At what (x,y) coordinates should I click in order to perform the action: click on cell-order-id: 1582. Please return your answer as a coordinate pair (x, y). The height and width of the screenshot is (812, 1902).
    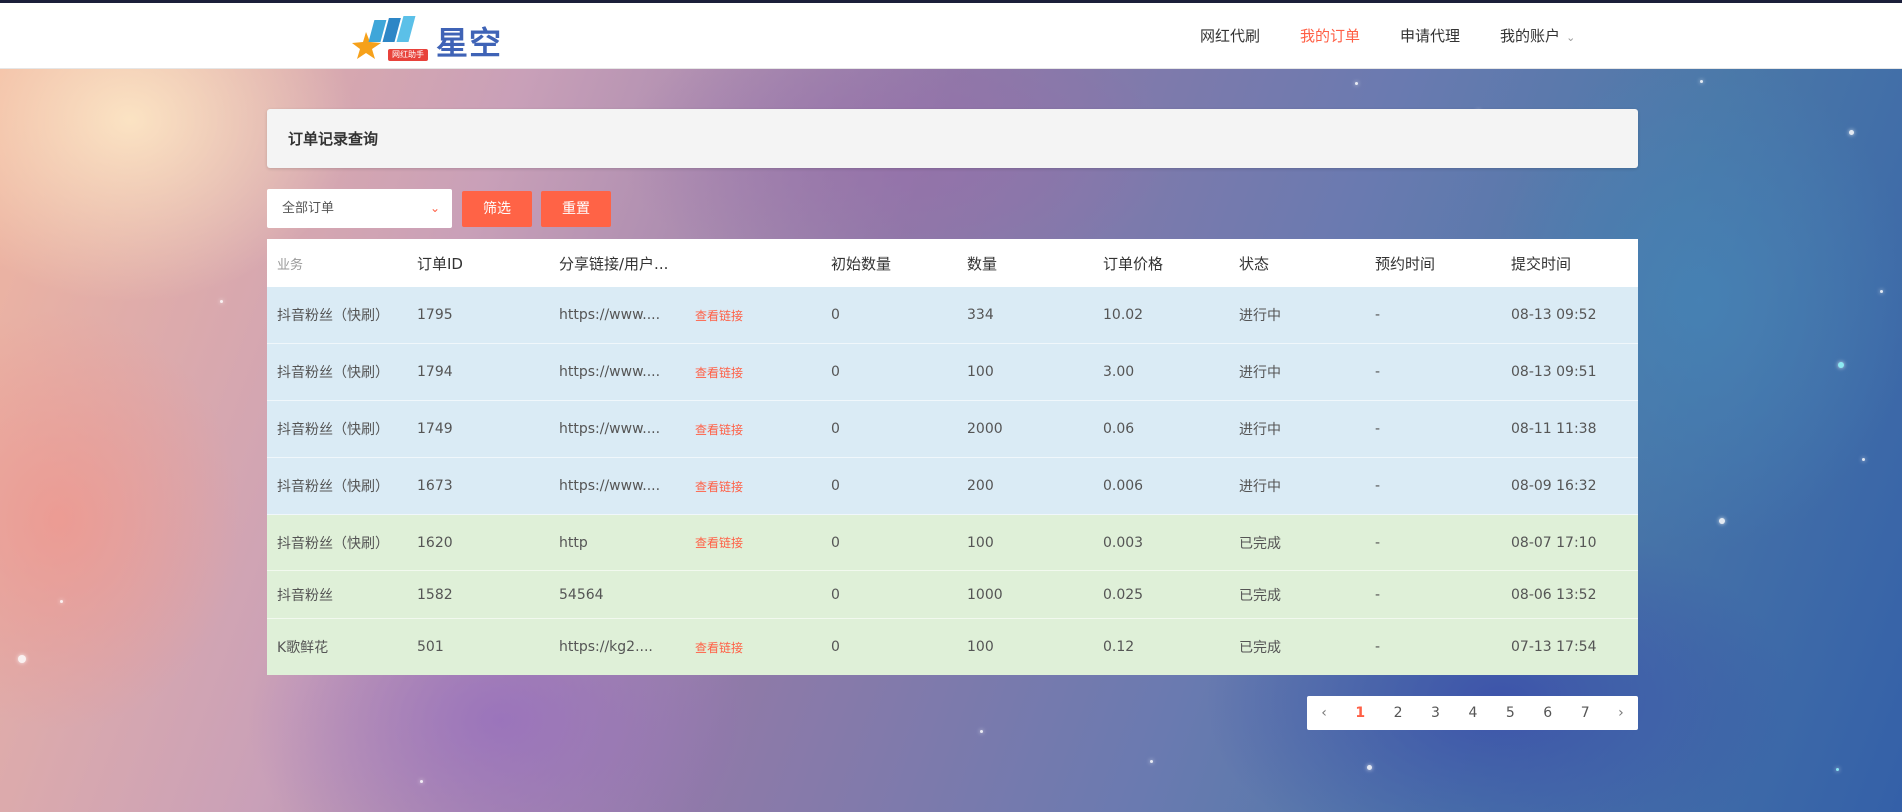
    Looking at the image, I should click on (435, 594).